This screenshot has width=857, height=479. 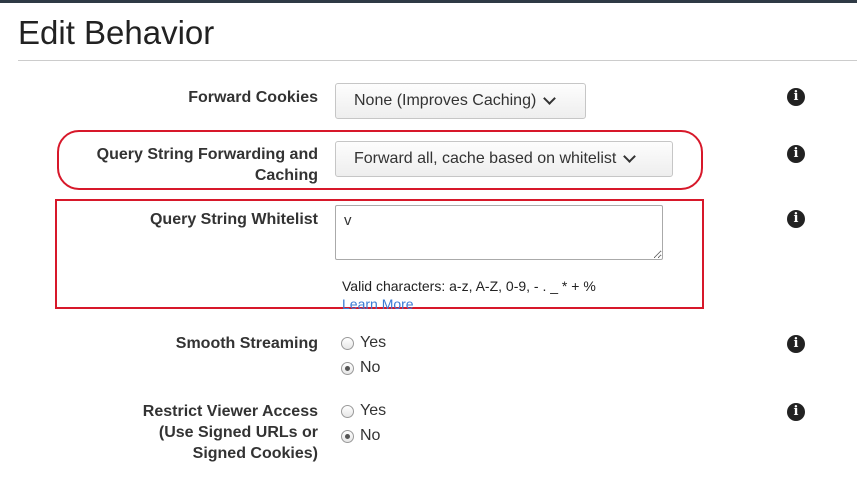 I want to click on smooth-streaming-no-option: No, so click(x=360, y=368).